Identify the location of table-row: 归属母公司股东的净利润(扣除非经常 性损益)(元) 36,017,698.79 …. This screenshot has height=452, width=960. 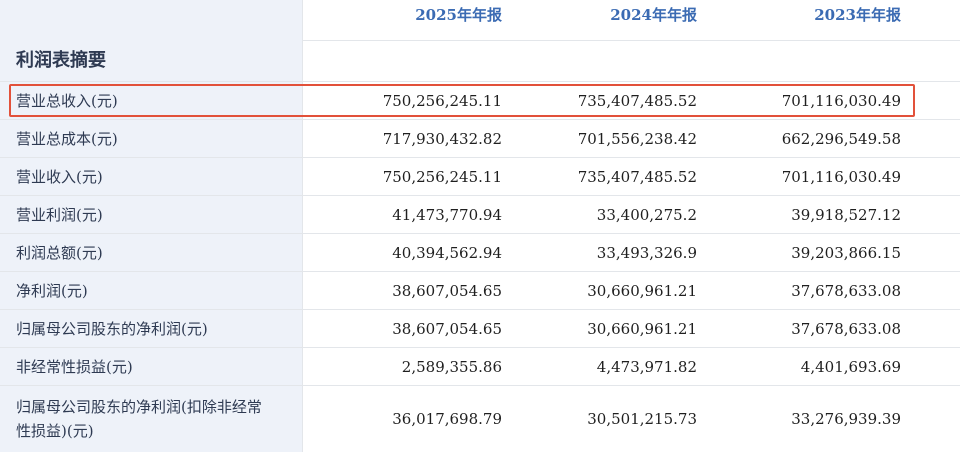
(480, 419).